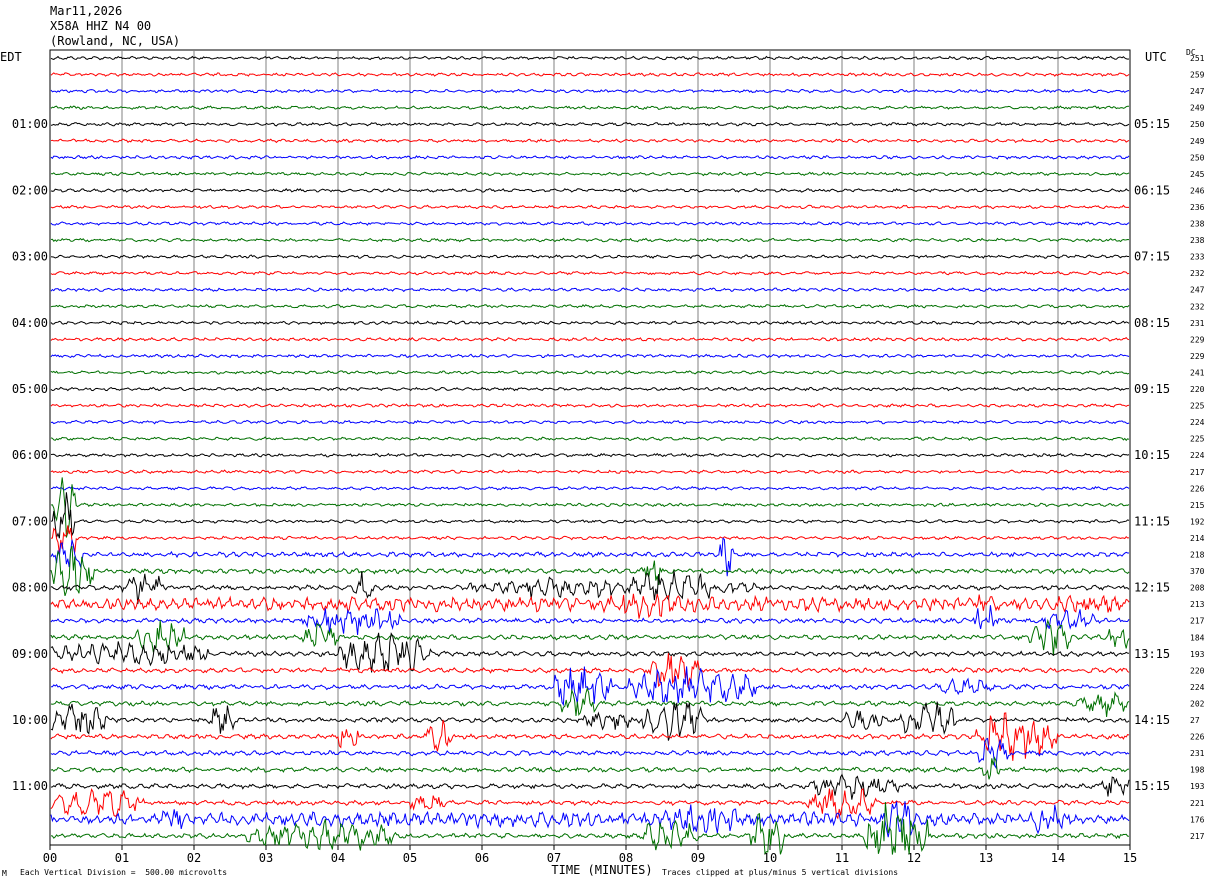  I want to click on x-tick-label: 03, so click(266, 858).